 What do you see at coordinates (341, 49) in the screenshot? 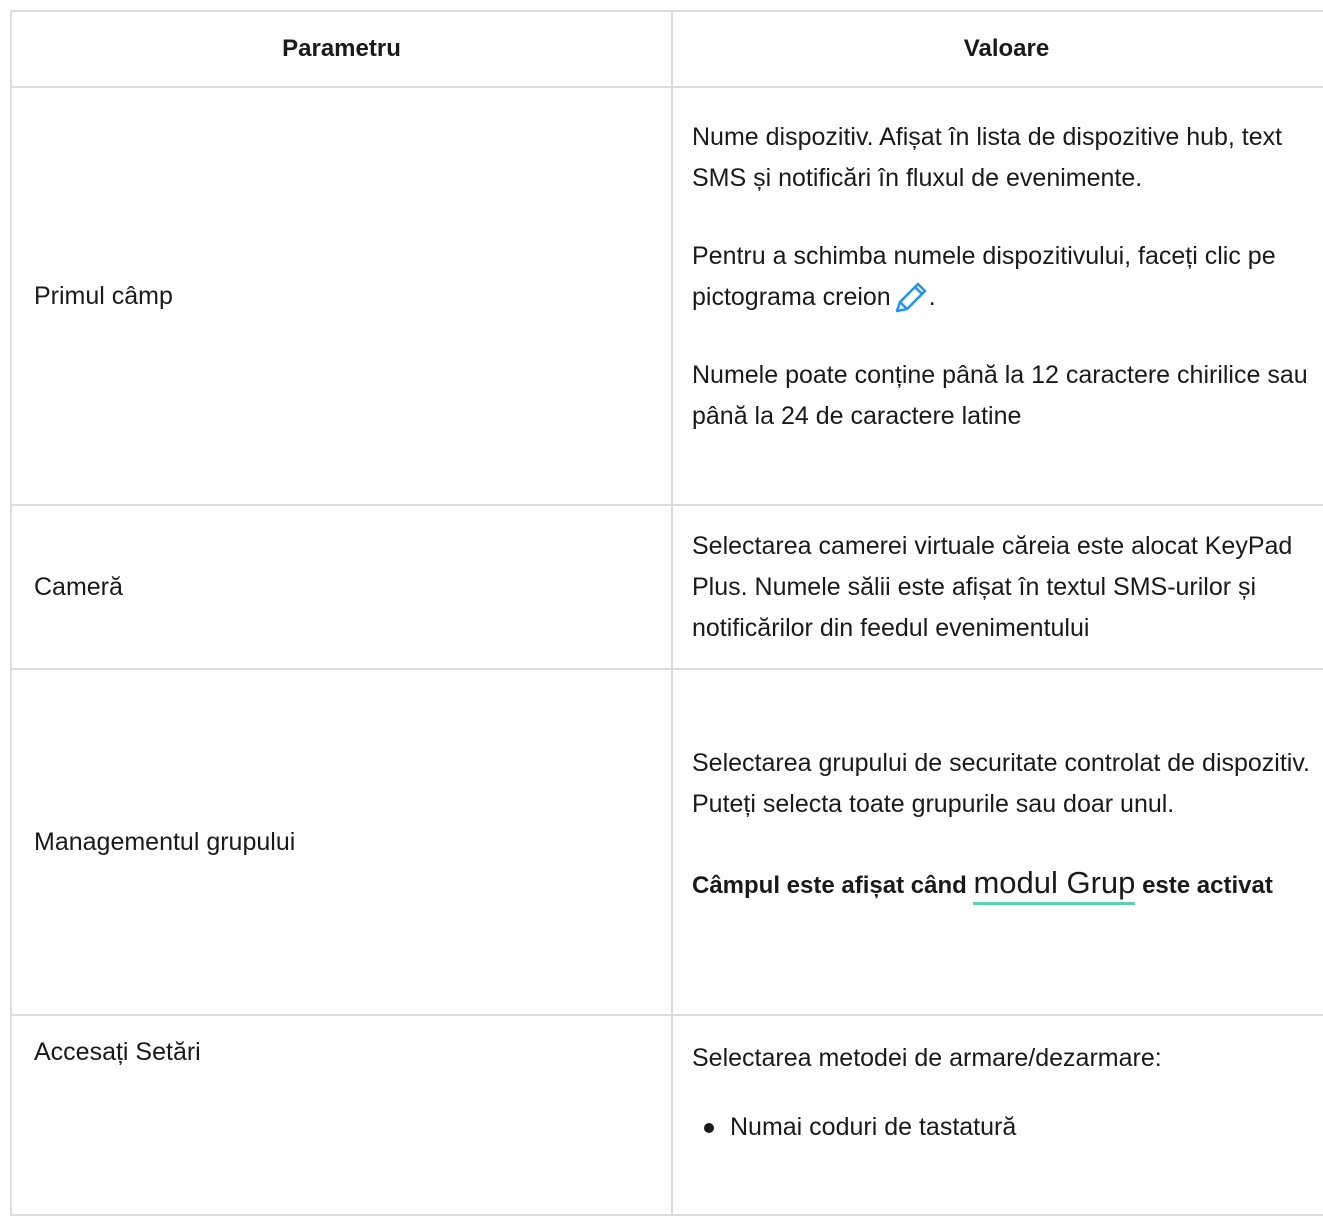
I see `header-parameter: Parametru` at bounding box center [341, 49].